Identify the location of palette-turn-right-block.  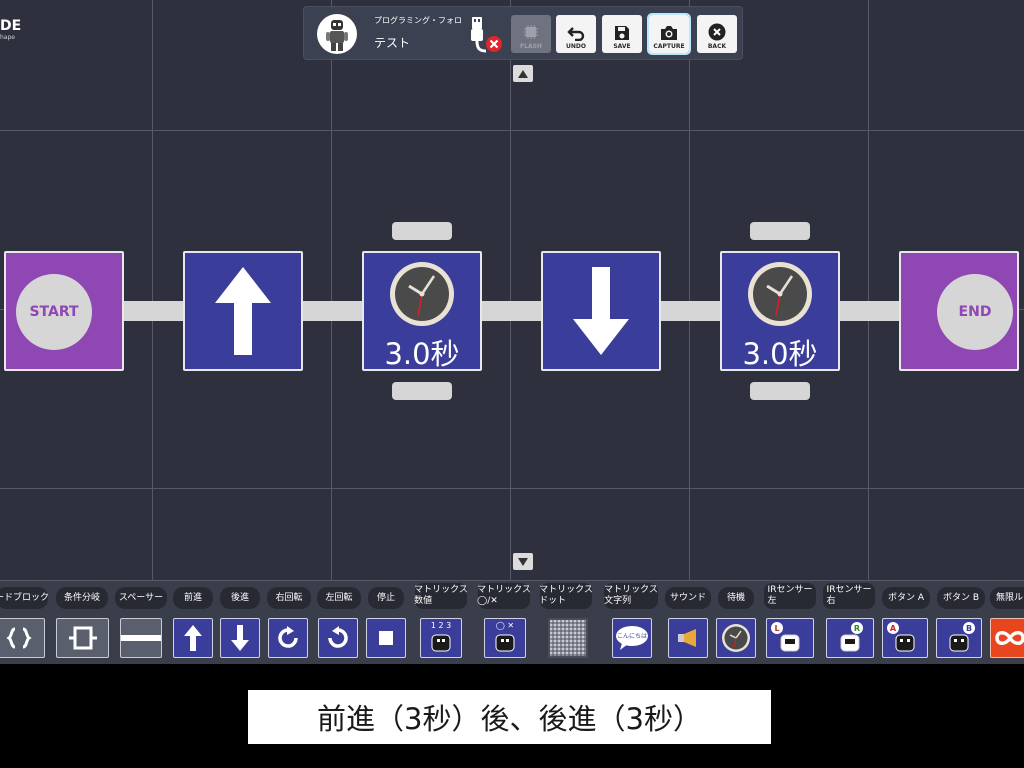
(288, 638).